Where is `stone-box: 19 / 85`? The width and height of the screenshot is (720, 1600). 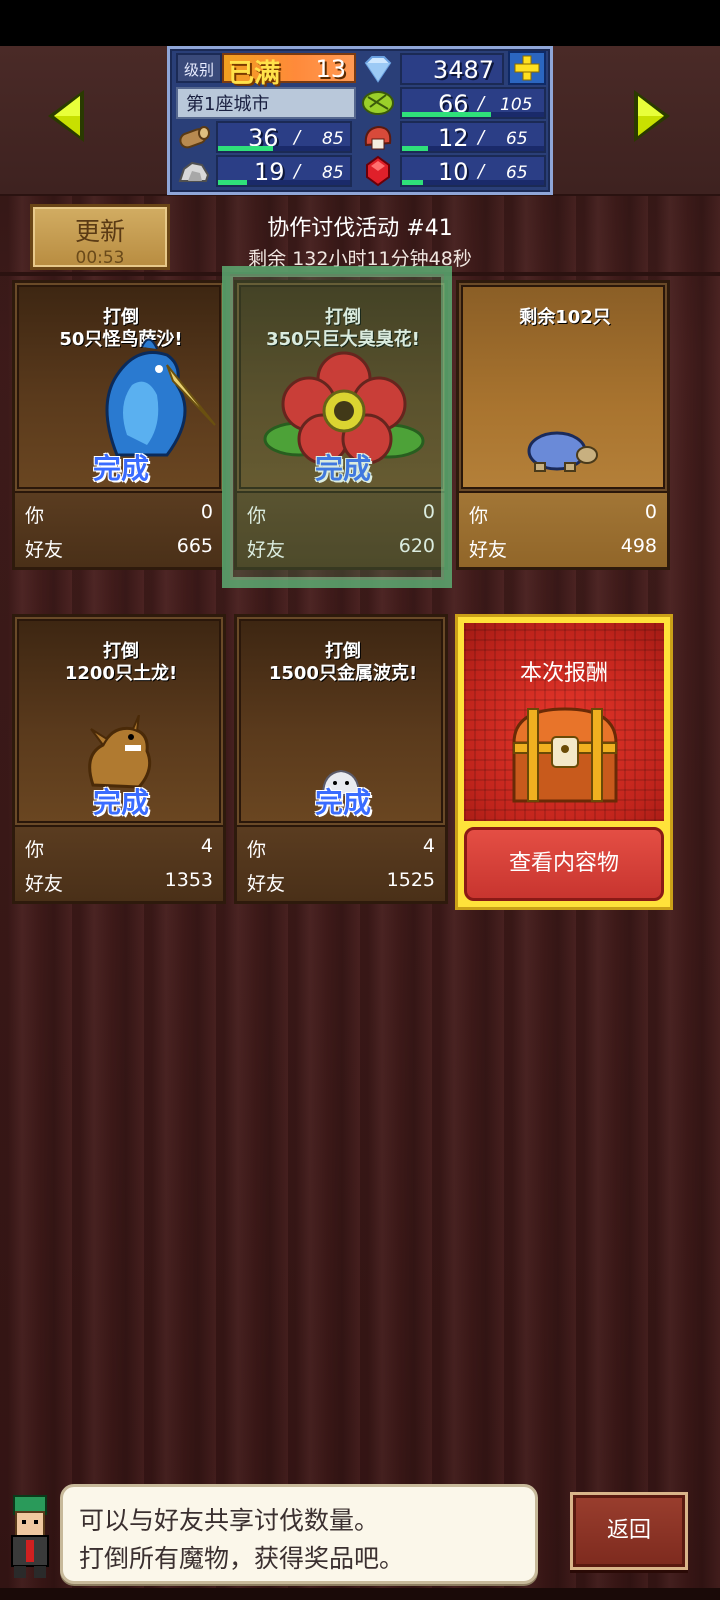
stone-box: 19 / 85 is located at coordinates (284, 171).